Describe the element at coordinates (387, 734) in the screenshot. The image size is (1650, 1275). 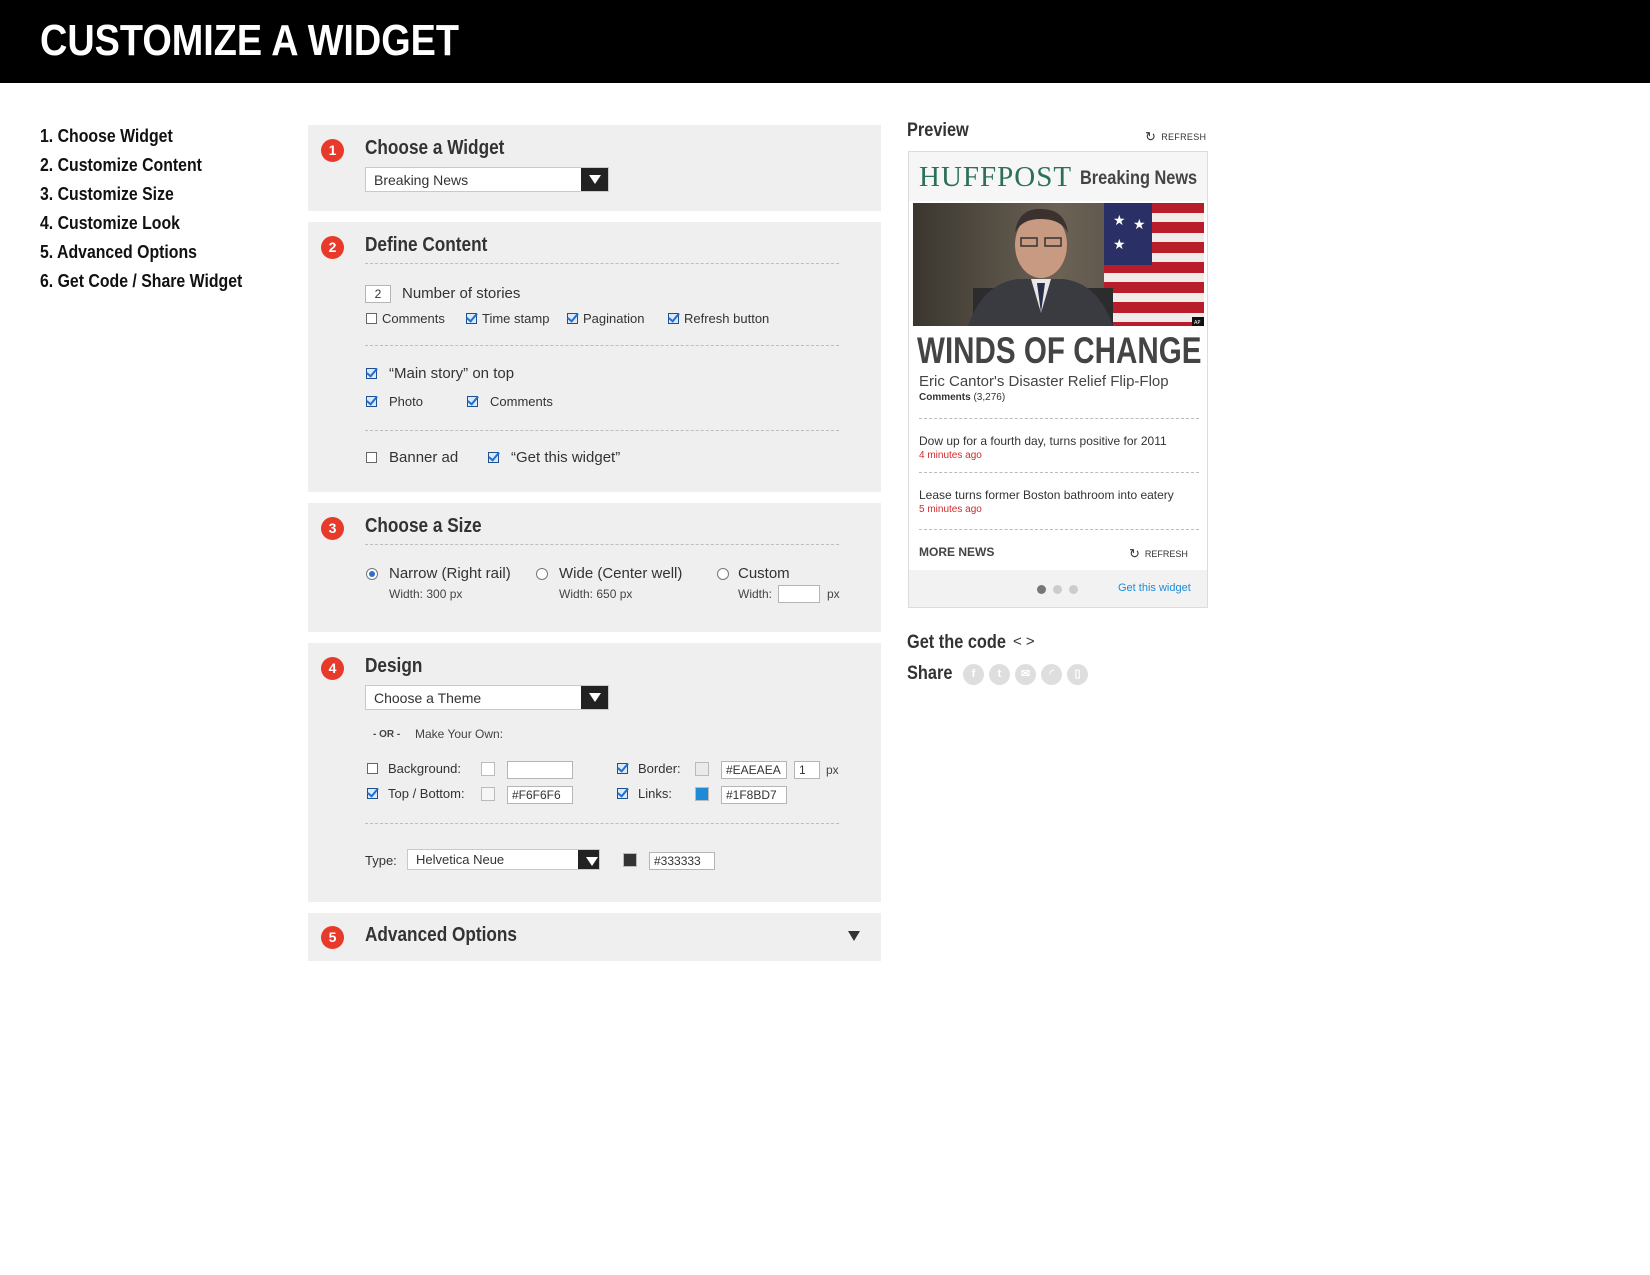
I see `or-label: - OR -` at that location.